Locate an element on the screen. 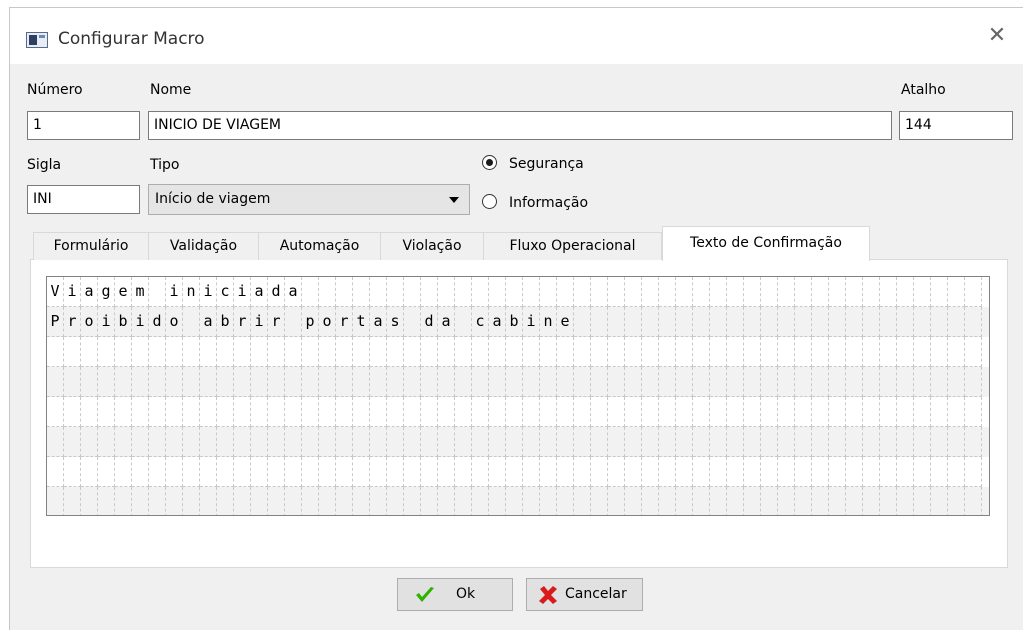  grid-cell: d is located at coordinates (429, 322).